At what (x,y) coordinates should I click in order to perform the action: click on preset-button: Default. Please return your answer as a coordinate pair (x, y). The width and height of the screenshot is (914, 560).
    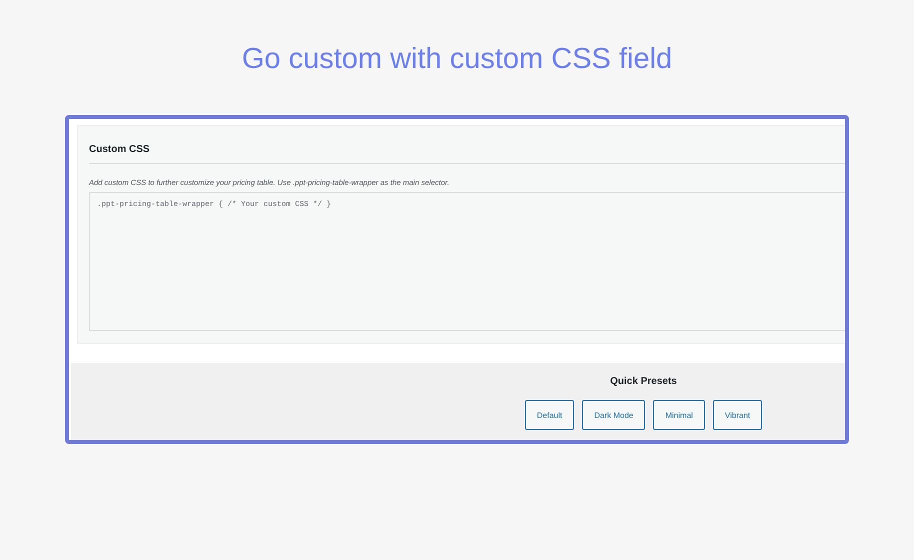
    Looking at the image, I should click on (549, 415).